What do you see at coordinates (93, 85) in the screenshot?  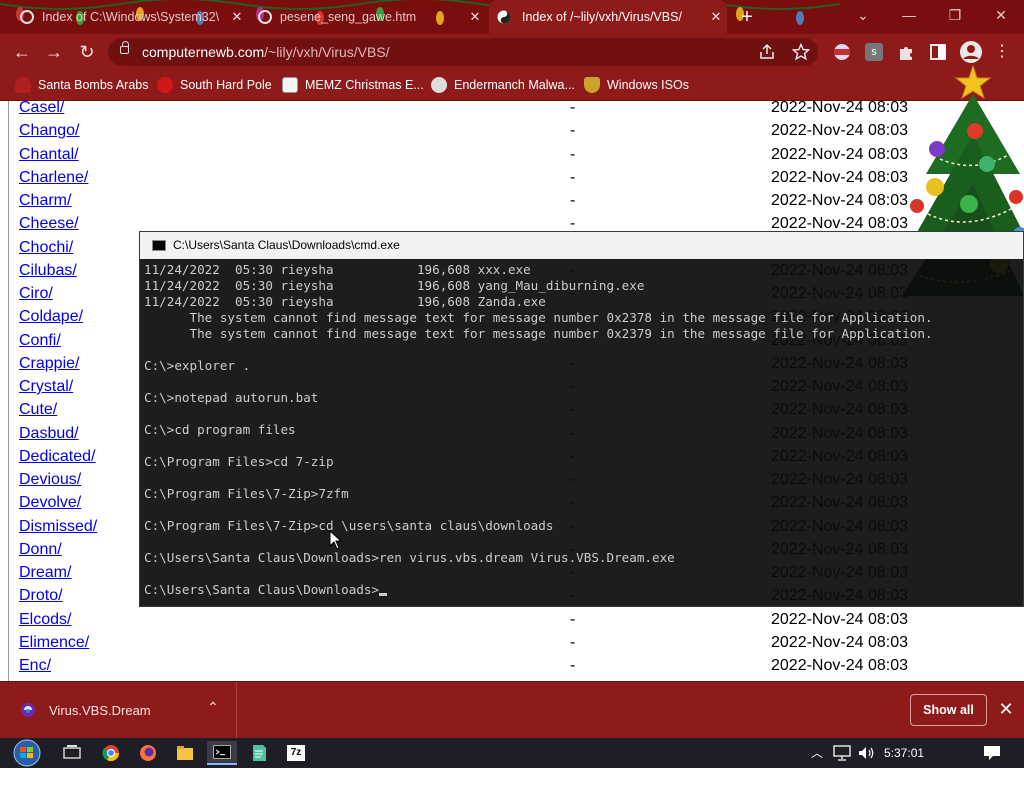 I see `bookmark-label: Santa Bombs Arabs` at bounding box center [93, 85].